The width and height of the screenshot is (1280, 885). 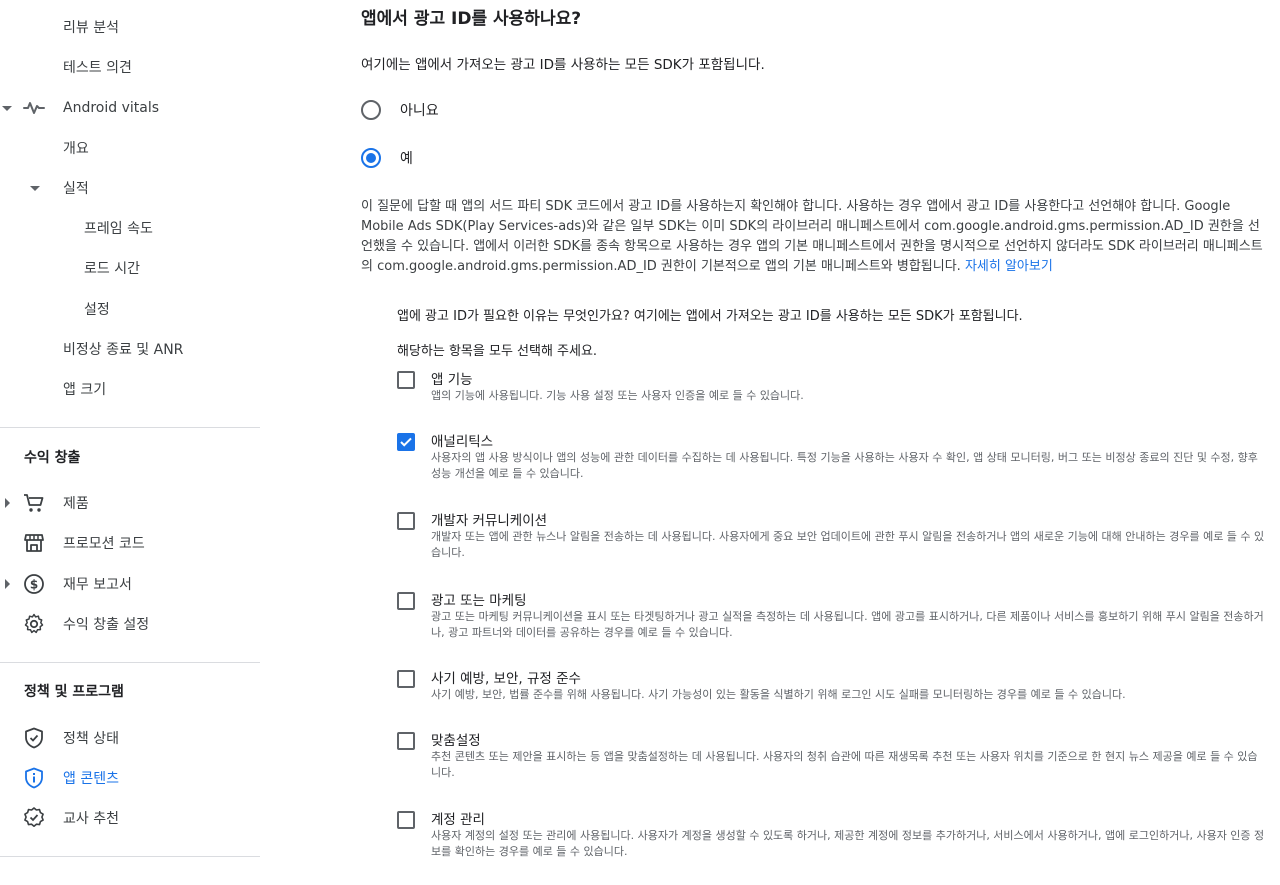 I want to click on sidebar-item-android-vitals: Android vitals, so click(x=131, y=108).